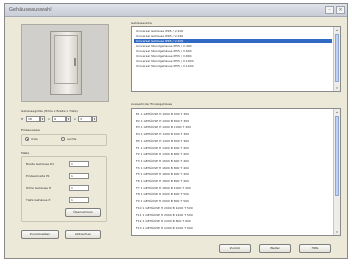 This screenshot has height=264, width=352. What do you see at coordinates (340, 10) in the screenshot?
I see `close-icon: ×` at bounding box center [340, 10].